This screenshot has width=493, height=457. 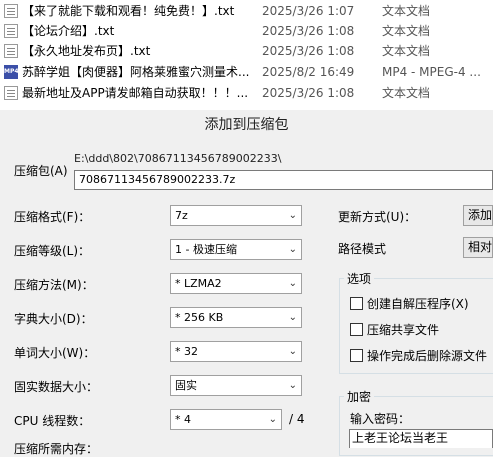 I want to click on method-select: * LZMA2 ⌄, so click(x=236, y=283).